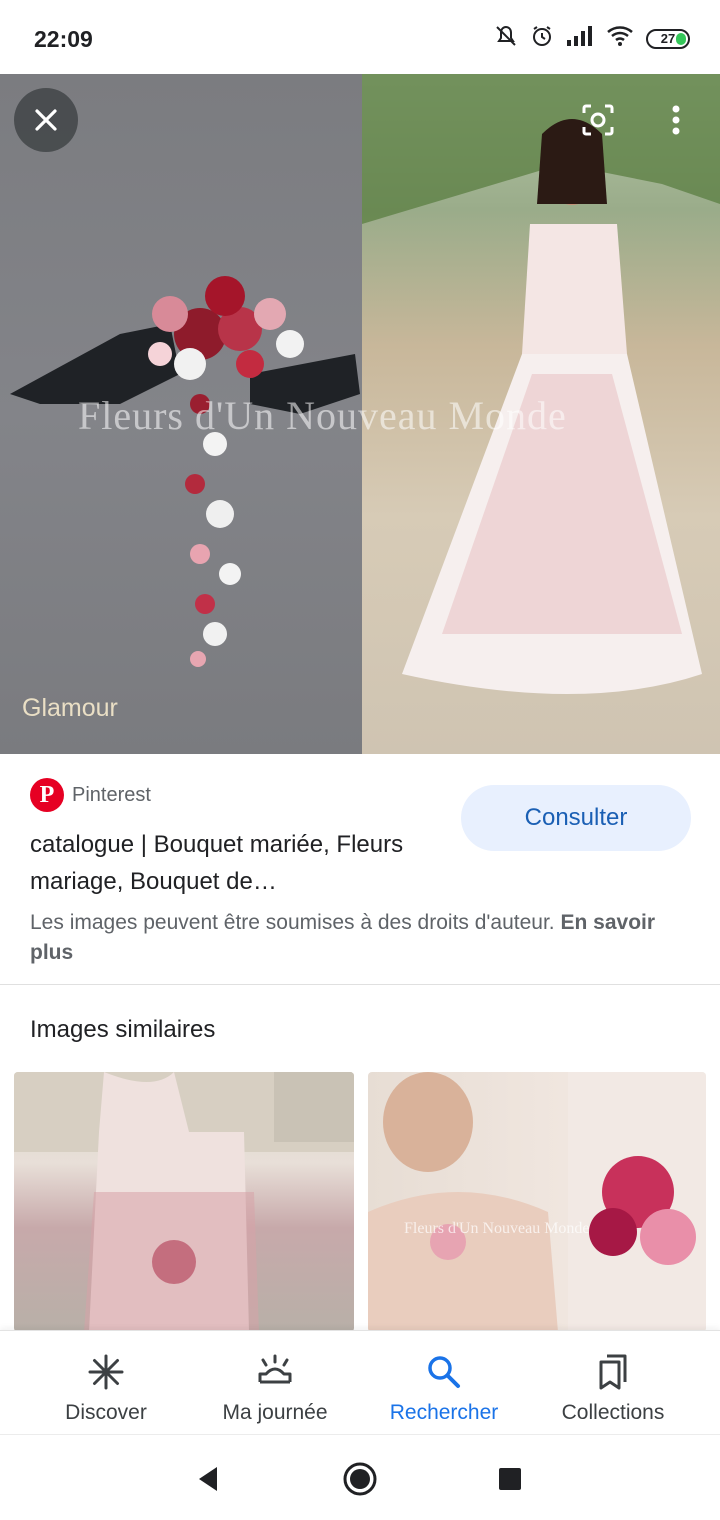 This screenshot has width=720, height=1520. I want to click on similar-image-1-illustration, so click(184, 1202).